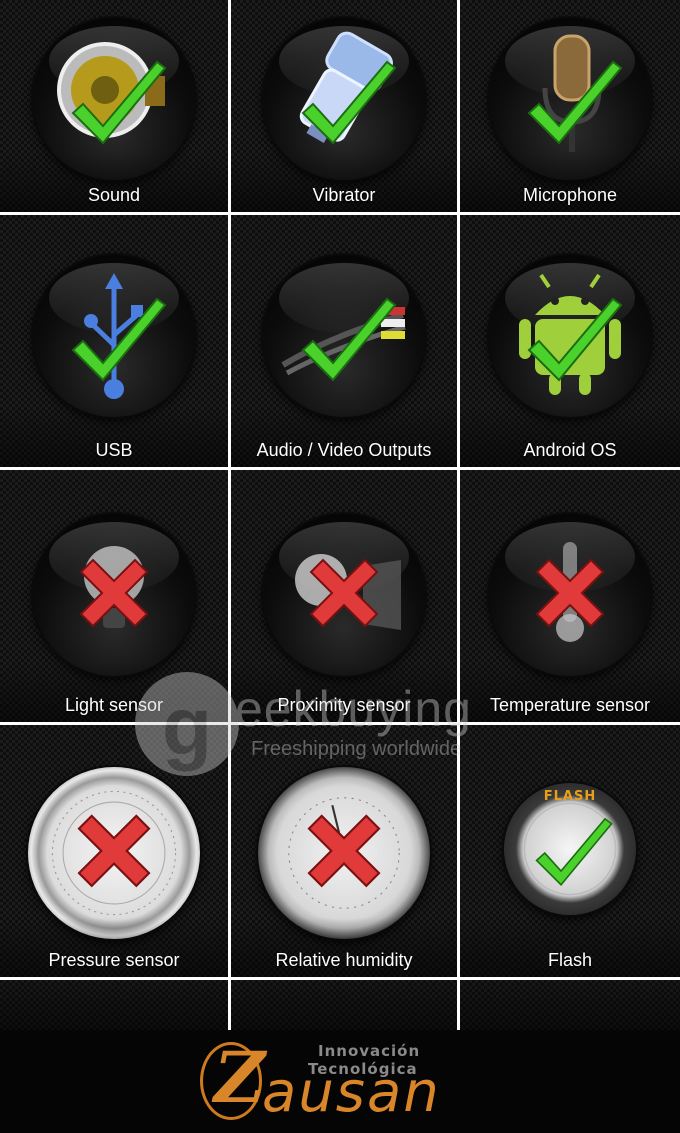 The image size is (680, 1133). I want to click on tile-vibrator: Vibrator, so click(344, 106).